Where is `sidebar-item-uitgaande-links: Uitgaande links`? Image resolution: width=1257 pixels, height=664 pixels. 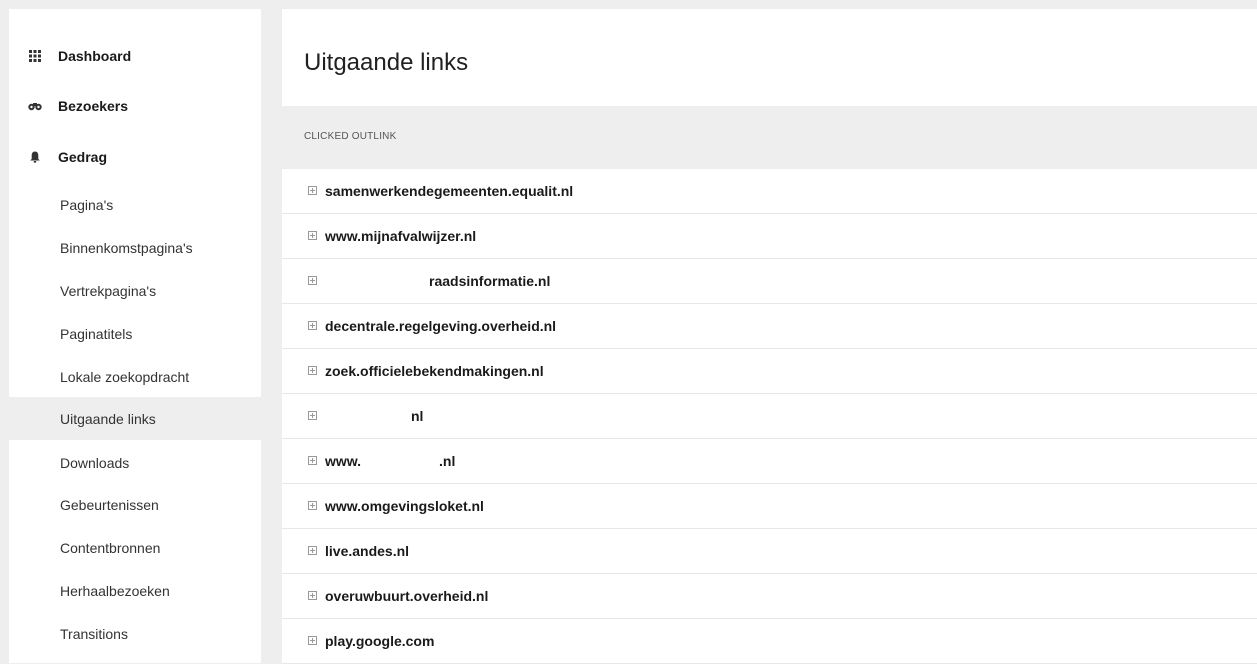 sidebar-item-uitgaande-links: Uitgaande links is located at coordinates (135, 418).